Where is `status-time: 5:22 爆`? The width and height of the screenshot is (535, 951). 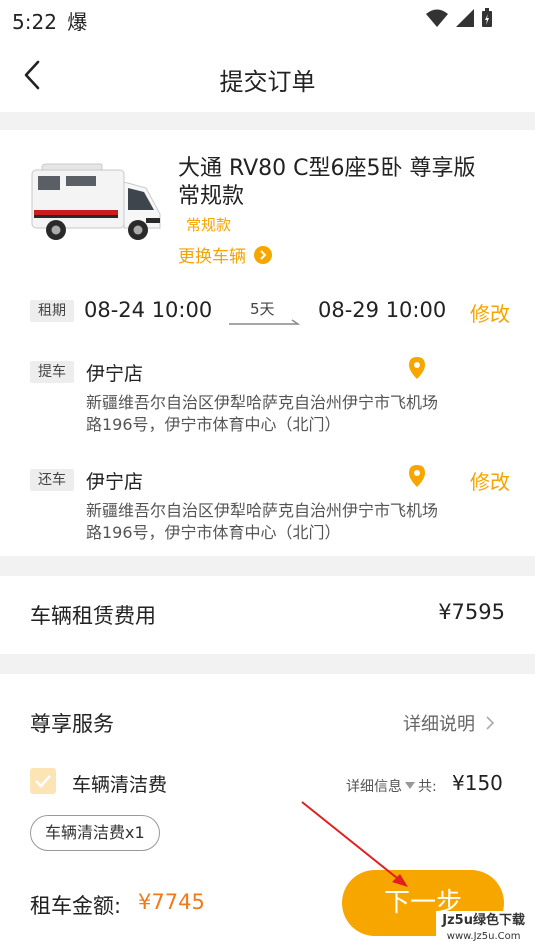
status-time: 5:22 爆 is located at coordinates (49, 20).